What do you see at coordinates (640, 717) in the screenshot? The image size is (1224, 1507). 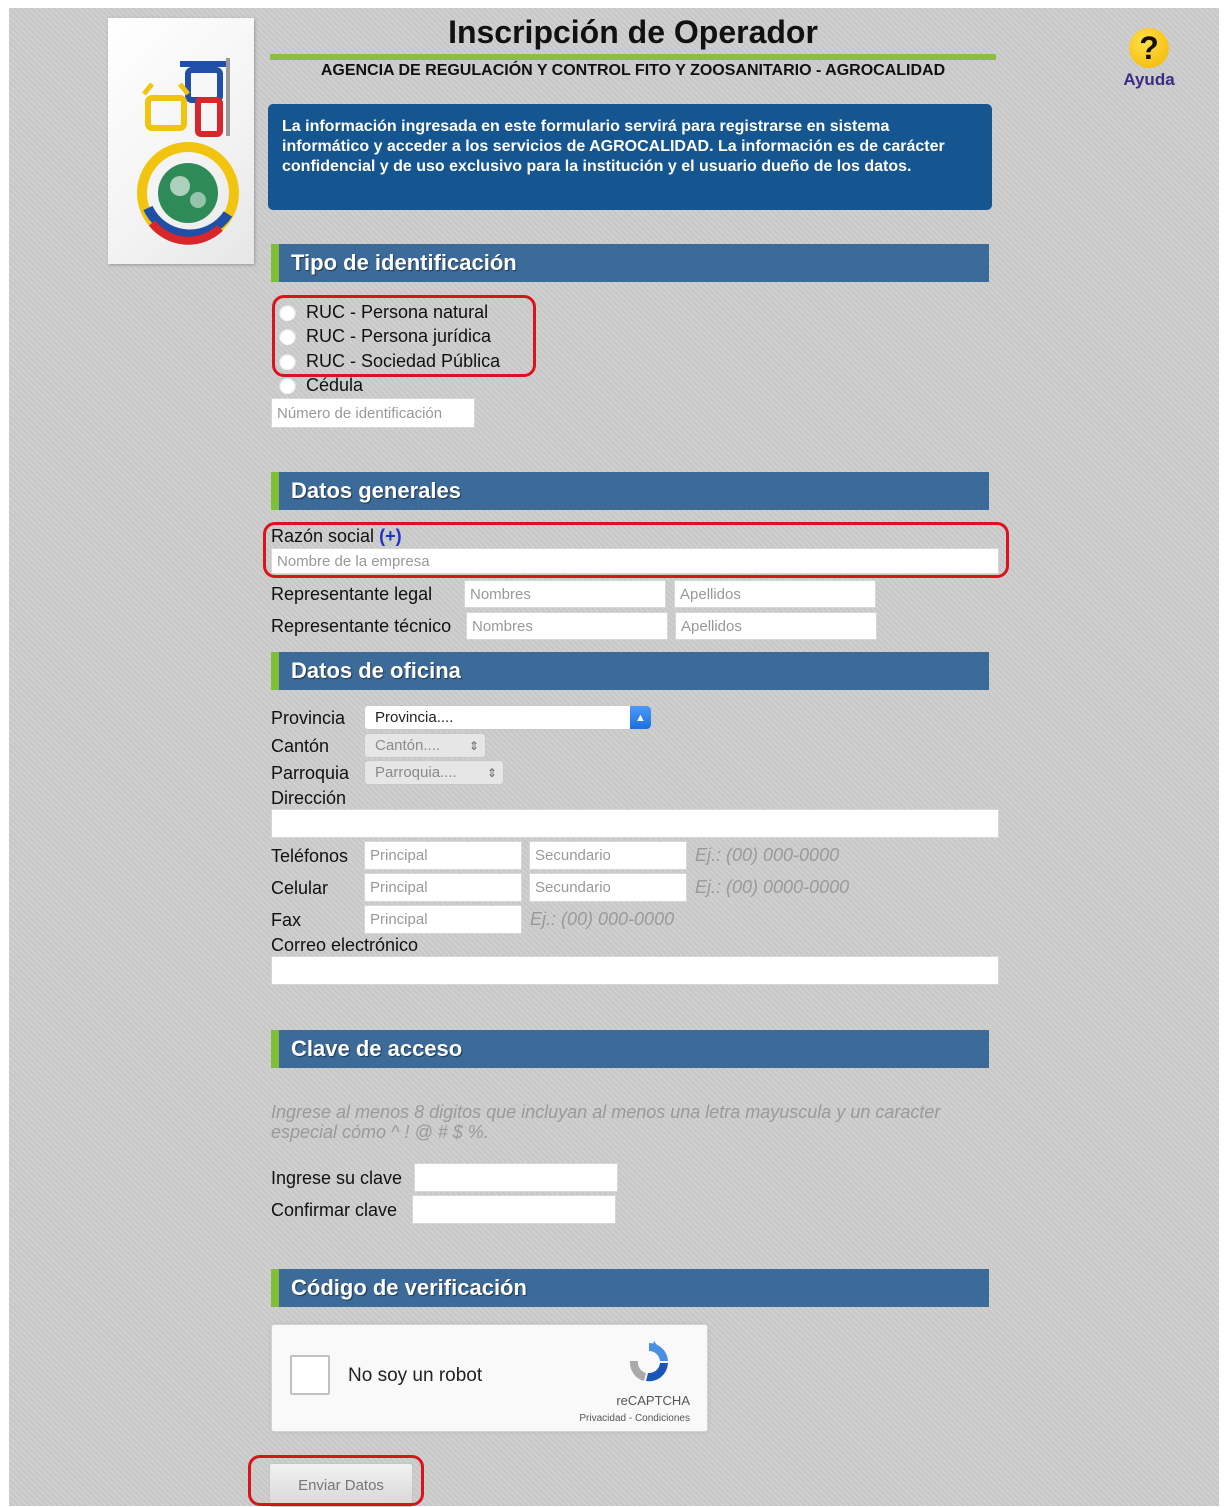 I see `select-arrows-icon: ▲︎` at bounding box center [640, 717].